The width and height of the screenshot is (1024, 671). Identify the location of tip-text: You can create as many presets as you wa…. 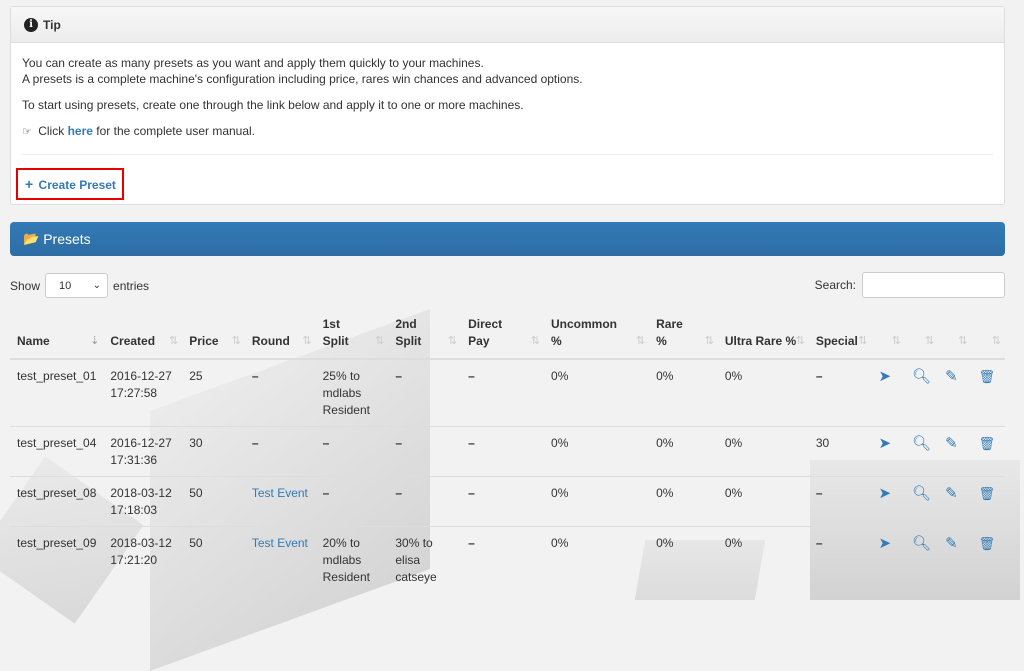
(507, 71).